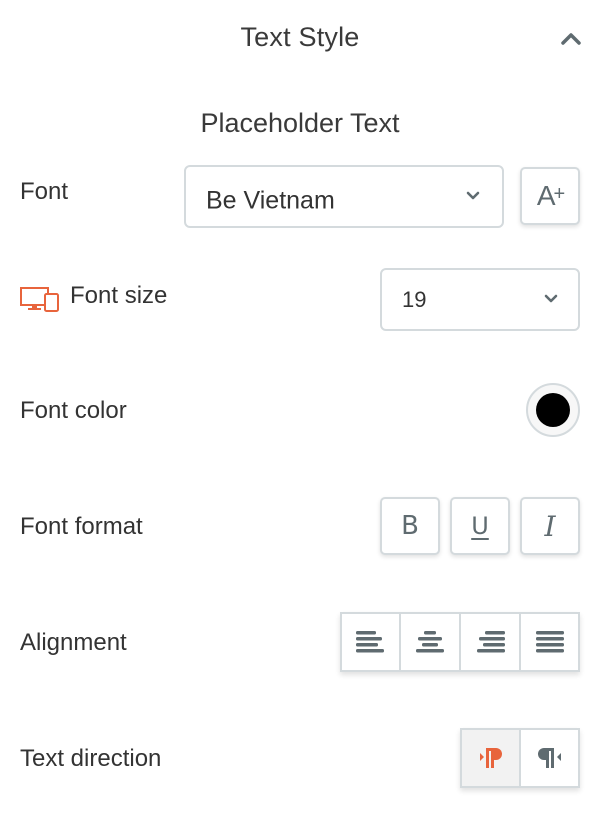 This screenshot has width=605, height=825. What do you see at coordinates (81, 526) in the screenshot?
I see `font-format-label: Font format` at bounding box center [81, 526].